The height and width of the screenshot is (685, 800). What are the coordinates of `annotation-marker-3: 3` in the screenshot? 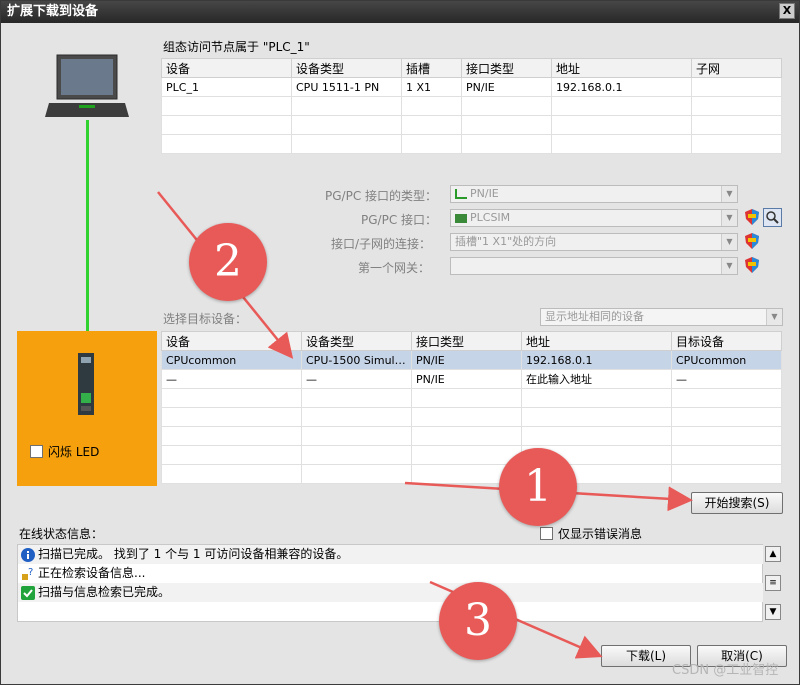 It's located at (478, 621).